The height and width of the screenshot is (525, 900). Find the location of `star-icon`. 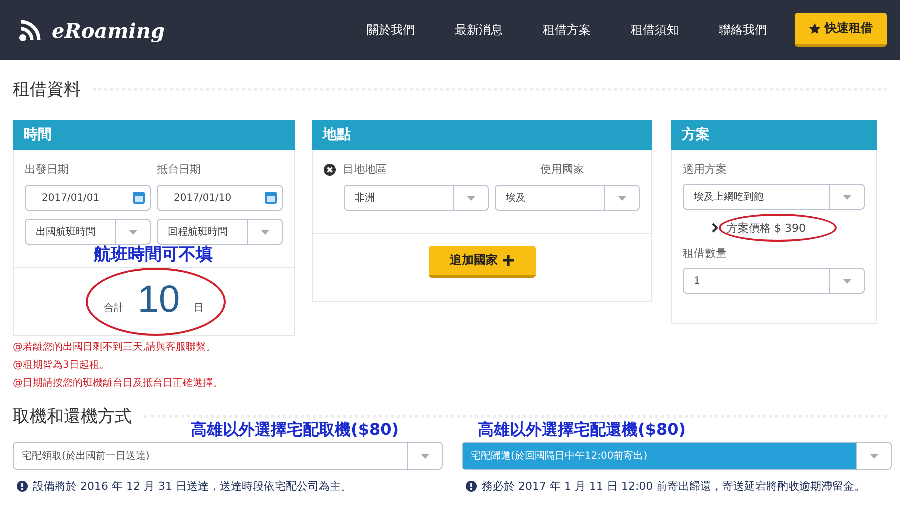

star-icon is located at coordinates (815, 28).